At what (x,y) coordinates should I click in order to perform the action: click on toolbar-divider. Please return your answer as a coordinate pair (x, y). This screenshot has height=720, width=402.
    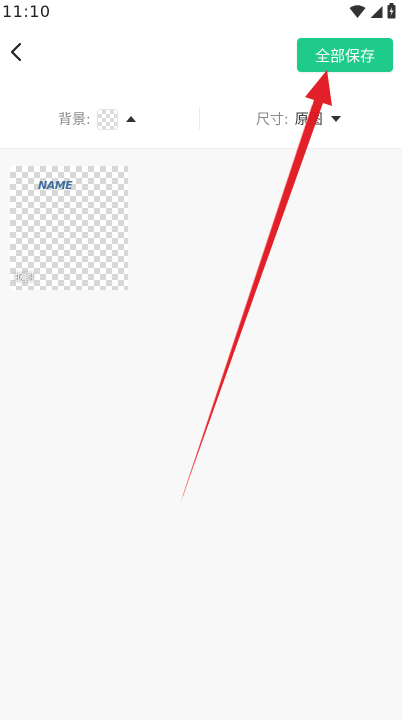
    Looking at the image, I should click on (199, 119).